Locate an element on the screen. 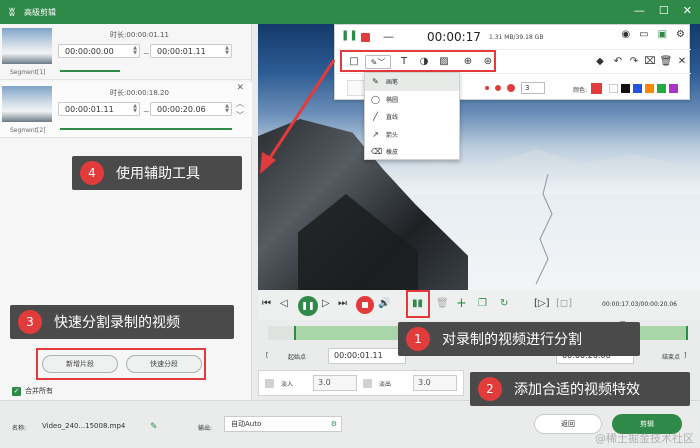 This screenshot has width=700, height=448. menu-item-ellipse: ◯ 椭圆 is located at coordinates (412, 100).